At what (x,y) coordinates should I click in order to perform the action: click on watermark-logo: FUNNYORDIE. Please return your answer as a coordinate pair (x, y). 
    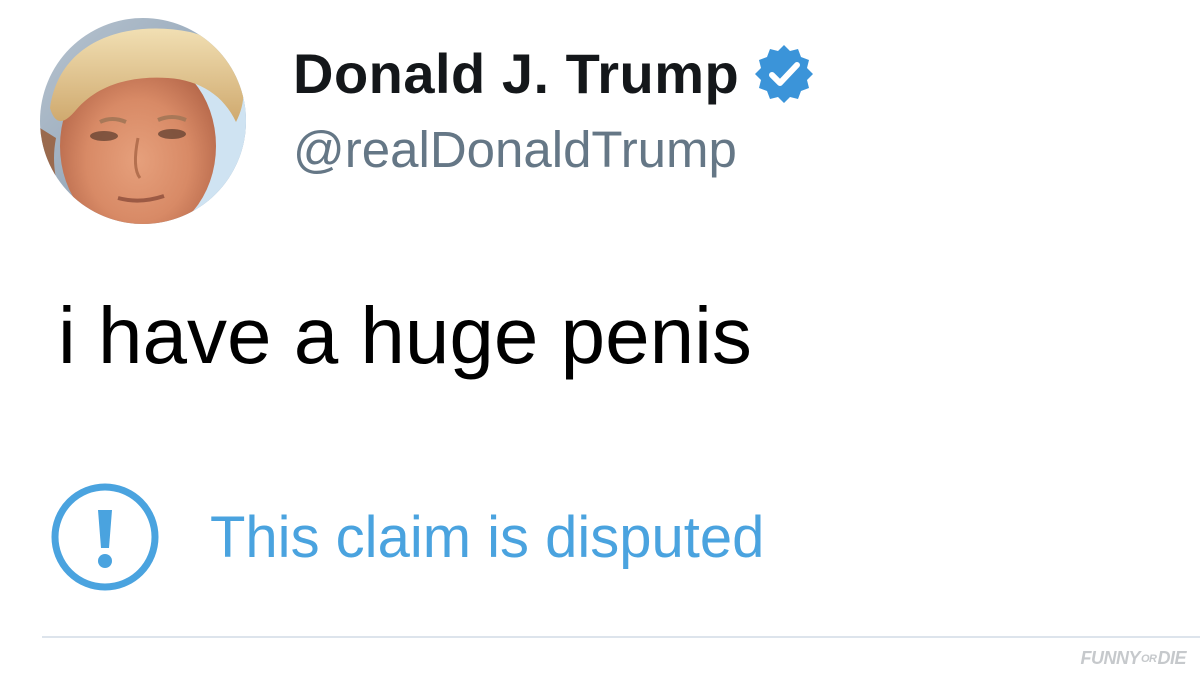
    Looking at the image, I should click on (1133, 658).